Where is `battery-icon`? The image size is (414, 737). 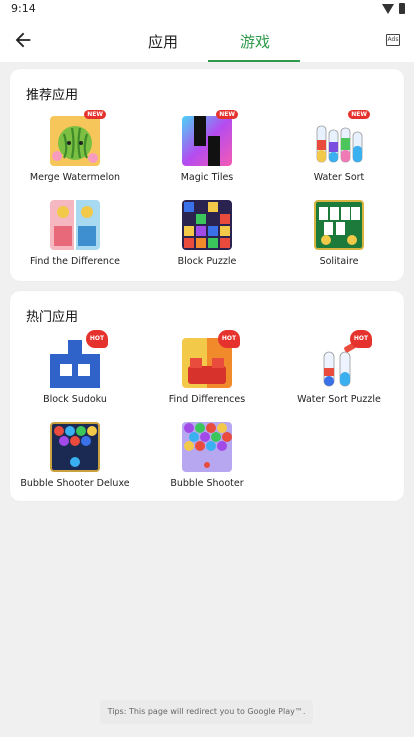
battery-icon is located at coordinates (402, 8).